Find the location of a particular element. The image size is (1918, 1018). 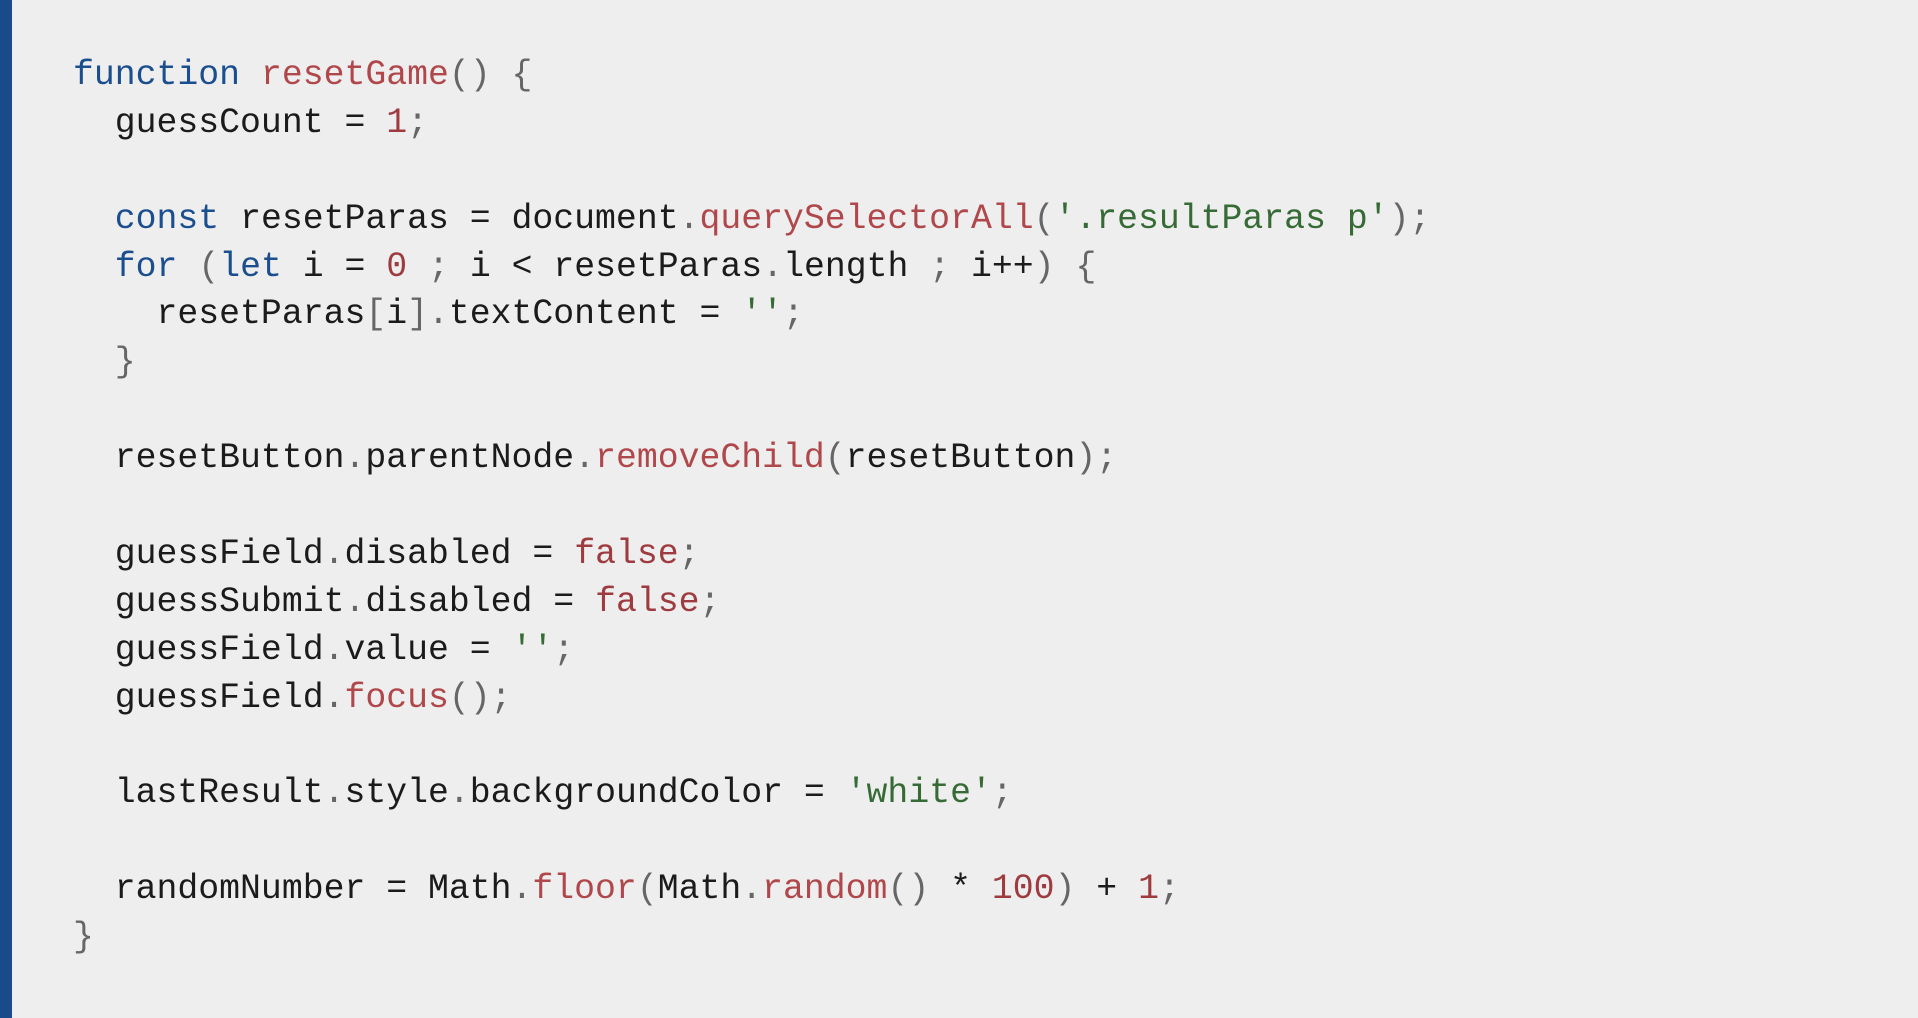

code-token-number: 100 is located at coordinates (1023, 890).